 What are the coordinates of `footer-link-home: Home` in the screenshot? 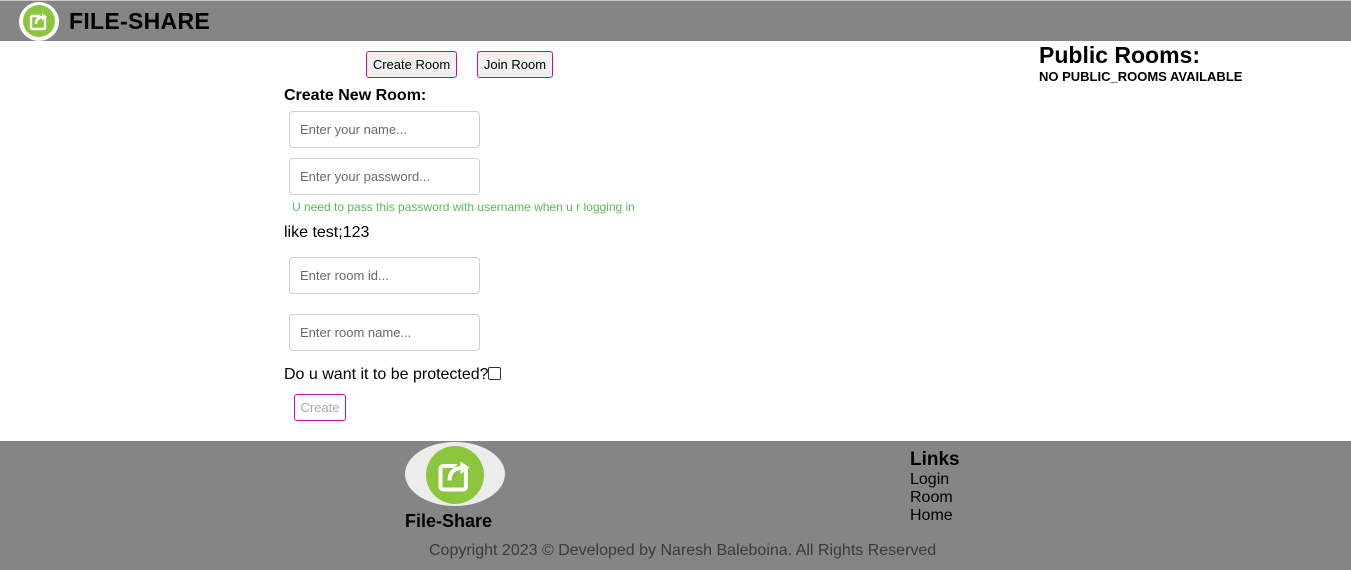 It's located at (931, 516).